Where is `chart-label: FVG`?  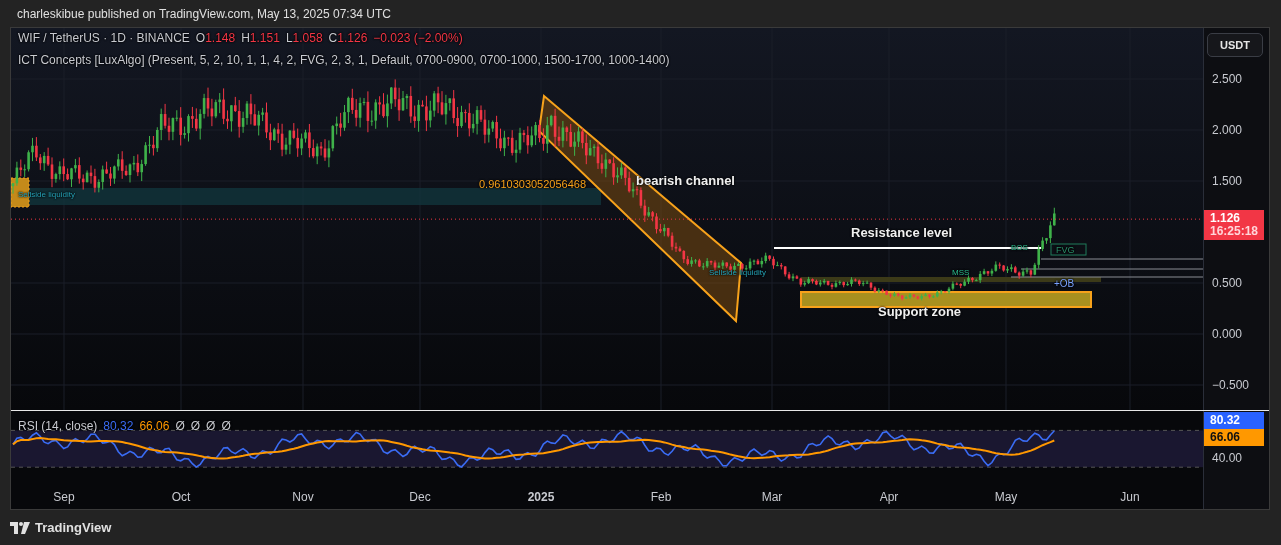 chart-label: FVG is located at coordinates (1065, 250).